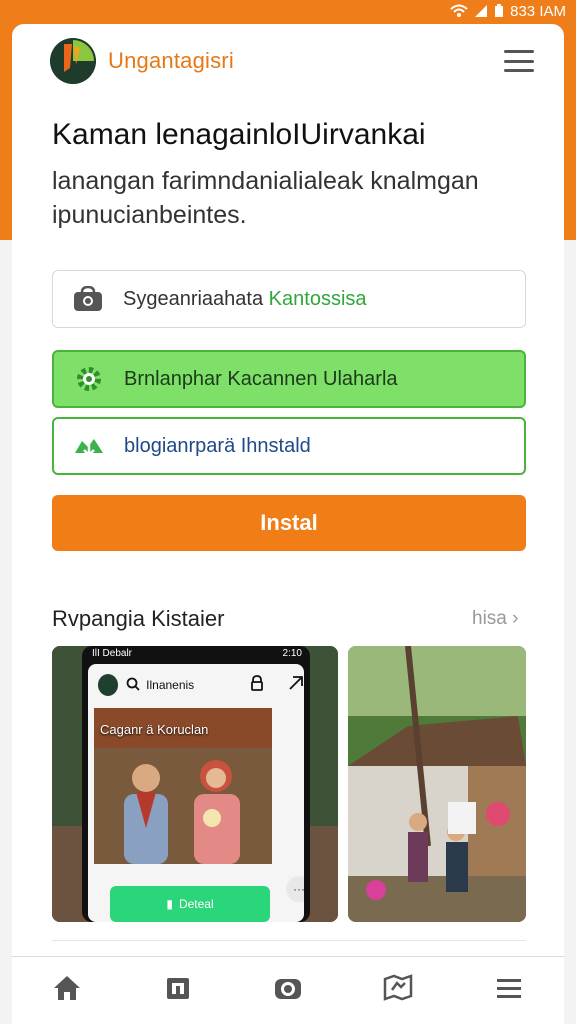  I want to click on nav-map, so click(398, 991).